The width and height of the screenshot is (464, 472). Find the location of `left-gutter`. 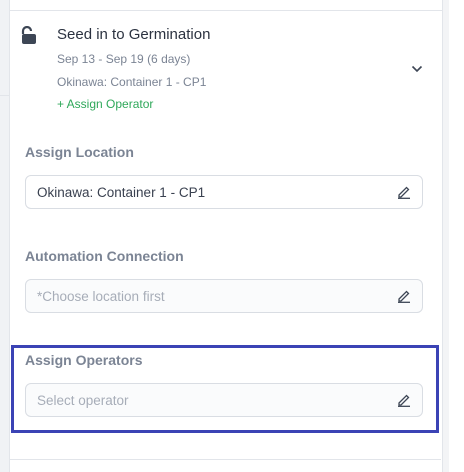

left-gutter is located at coordinates (4, 236).